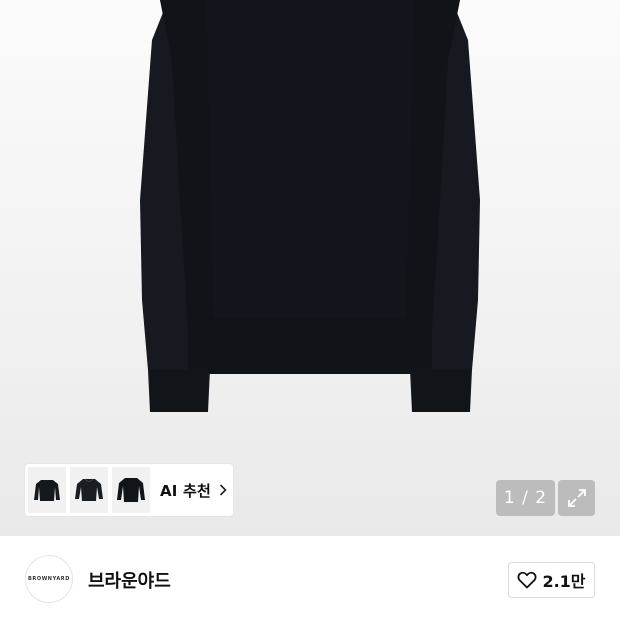 This screenshot has height=620, width=620. I want to click on expand-button, so click(576, 498).